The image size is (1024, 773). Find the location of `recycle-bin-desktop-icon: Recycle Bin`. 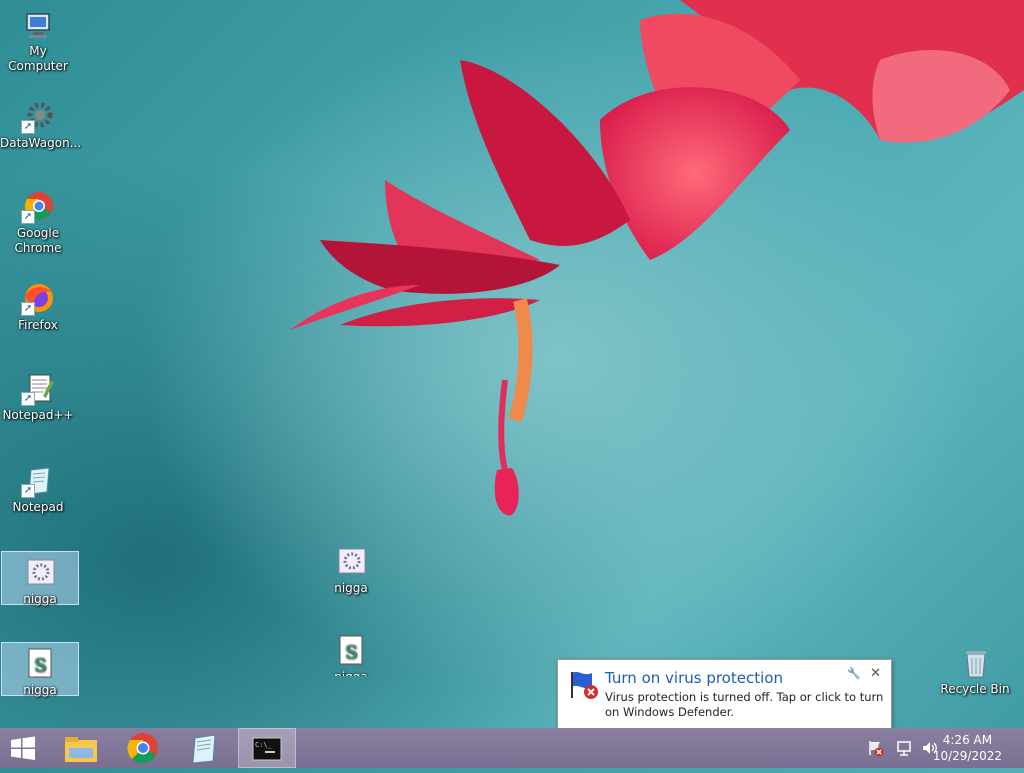

recycle-bin-desktop-icon: Recycle Bin is located at coordinates (975, 669).